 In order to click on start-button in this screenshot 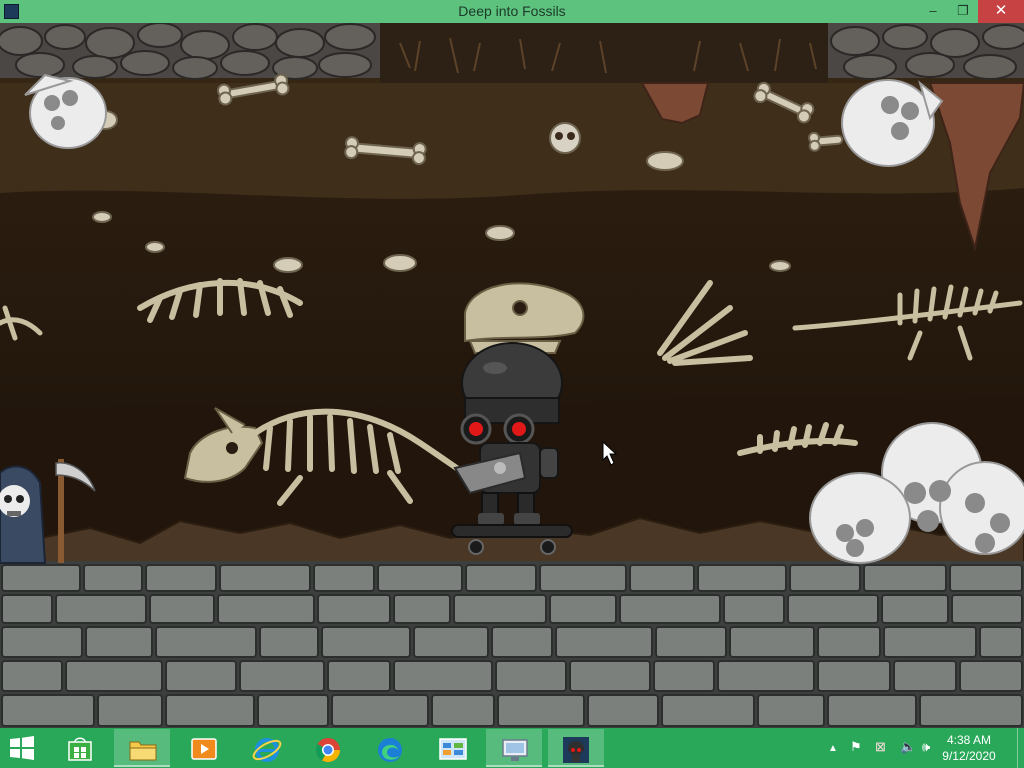, I will do `click(22, 748)`.